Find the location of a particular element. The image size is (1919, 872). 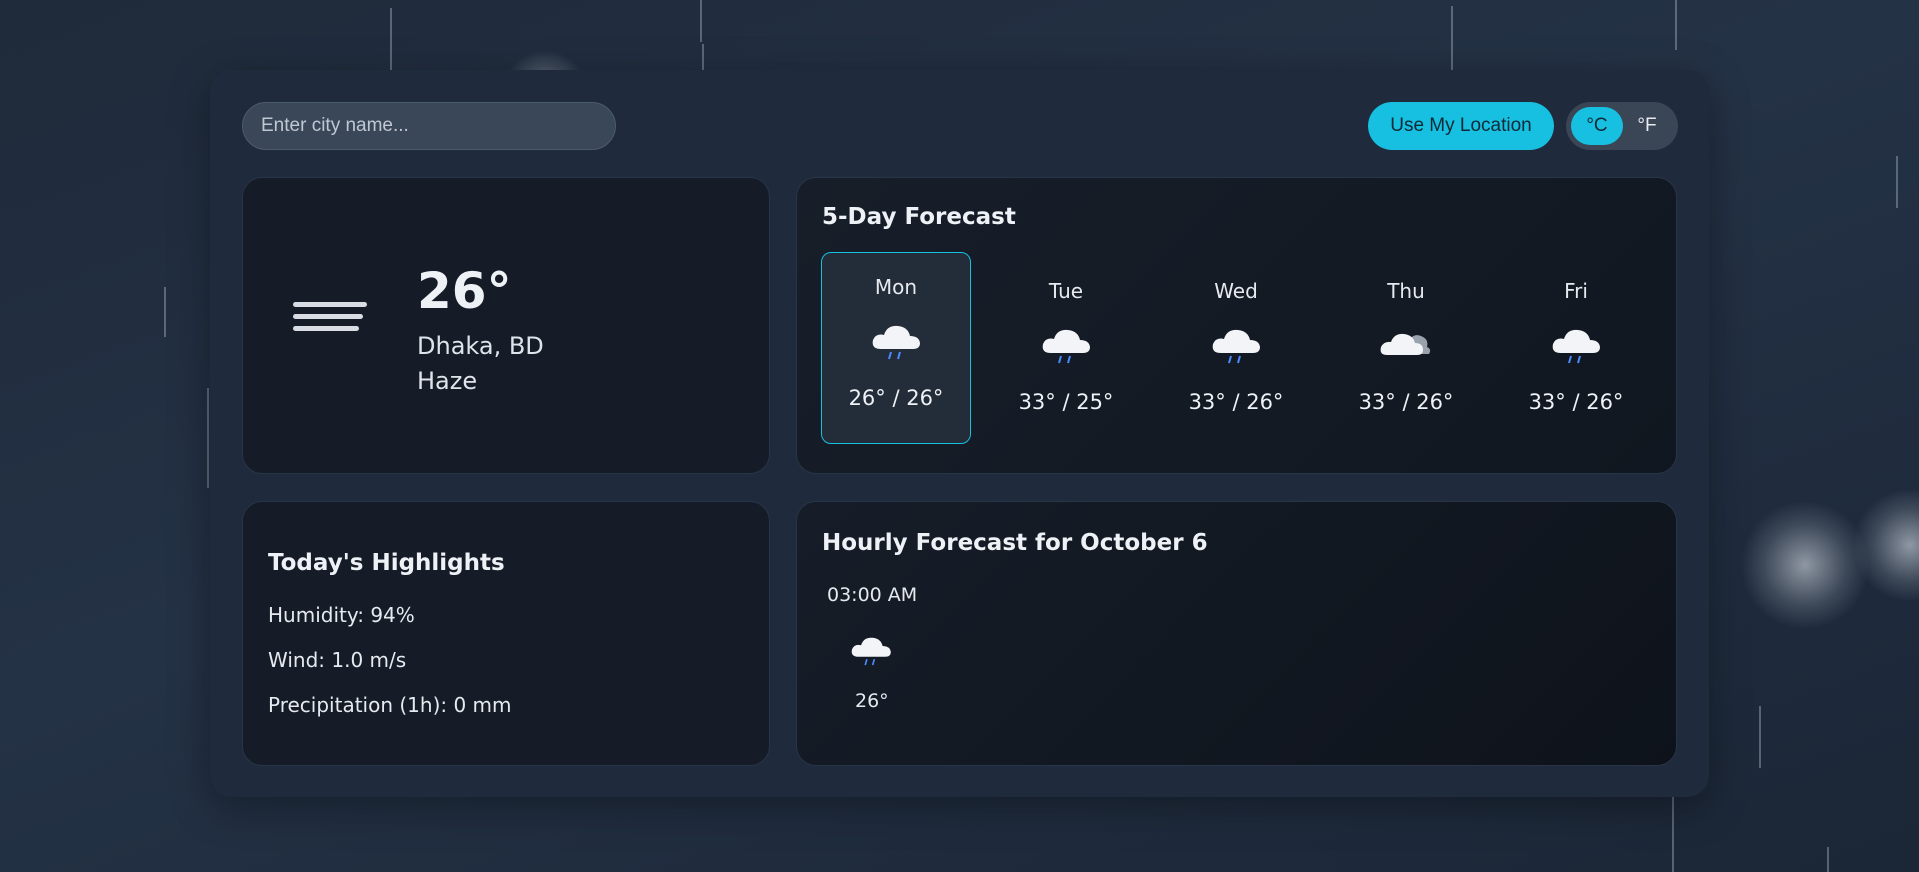

unit-toggle: °C °F is located at coordinates (1622, 126).